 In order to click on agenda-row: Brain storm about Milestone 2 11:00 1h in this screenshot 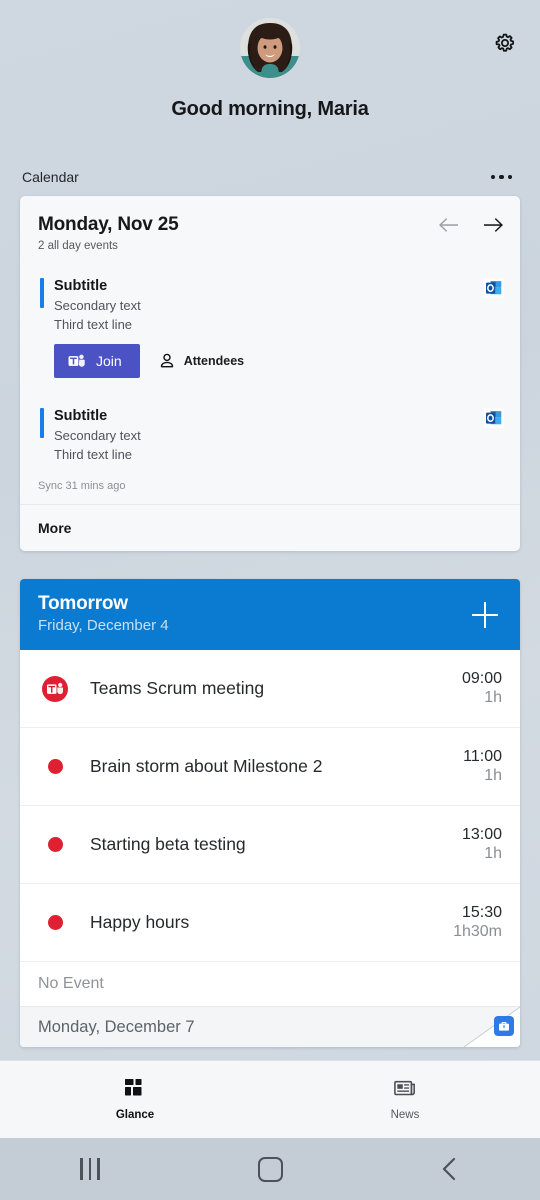, I will do `click(270, 767)`.